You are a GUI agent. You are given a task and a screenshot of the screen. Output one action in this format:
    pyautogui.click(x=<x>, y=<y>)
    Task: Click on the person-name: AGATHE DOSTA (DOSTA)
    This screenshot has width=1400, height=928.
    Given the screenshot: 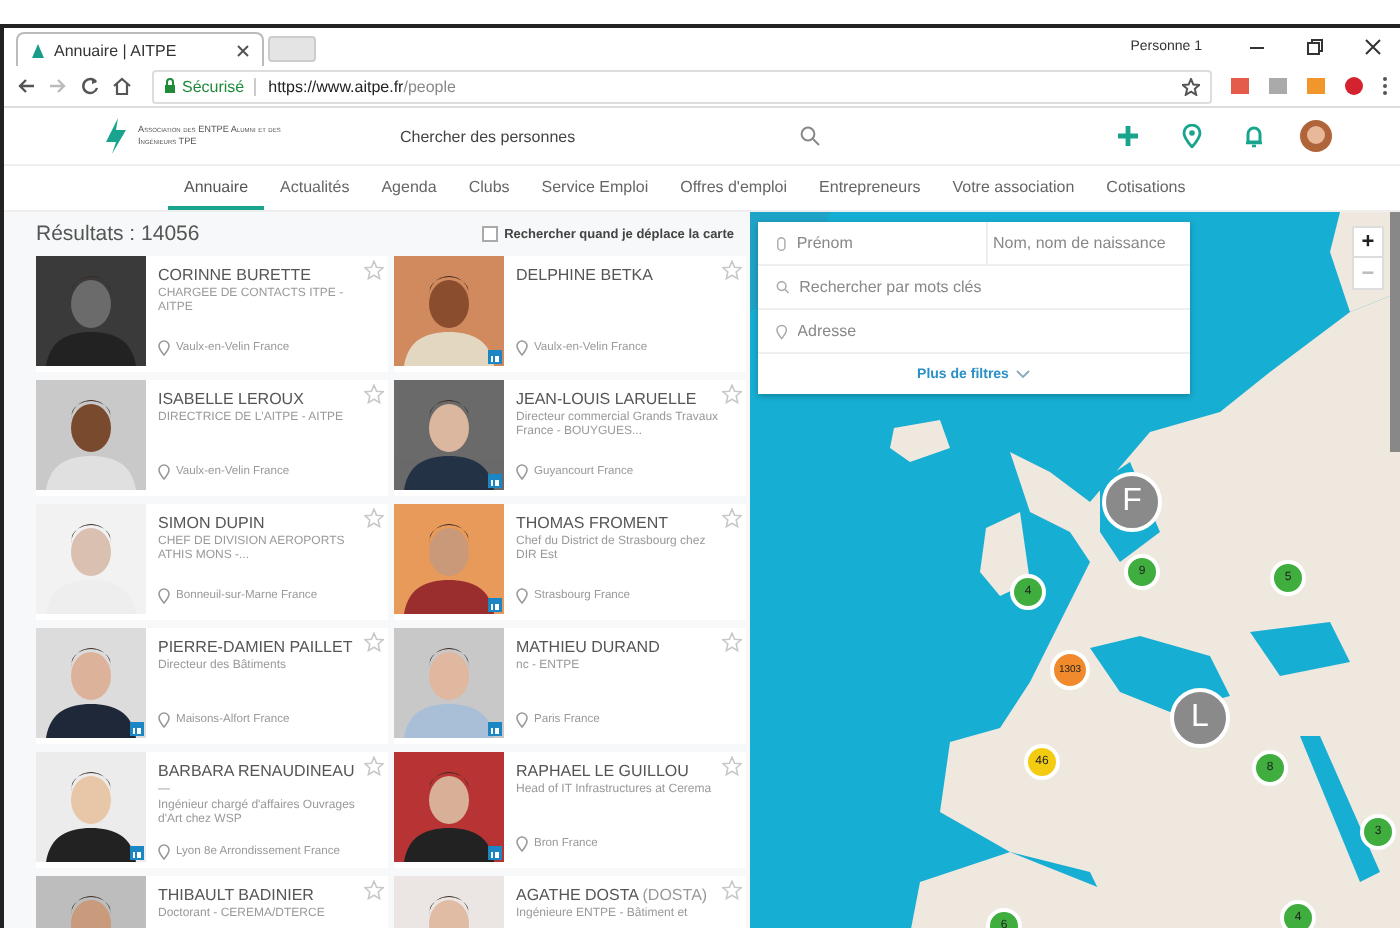 What is the action you would take?
    pyautogui.click(x=613, y=895)
    